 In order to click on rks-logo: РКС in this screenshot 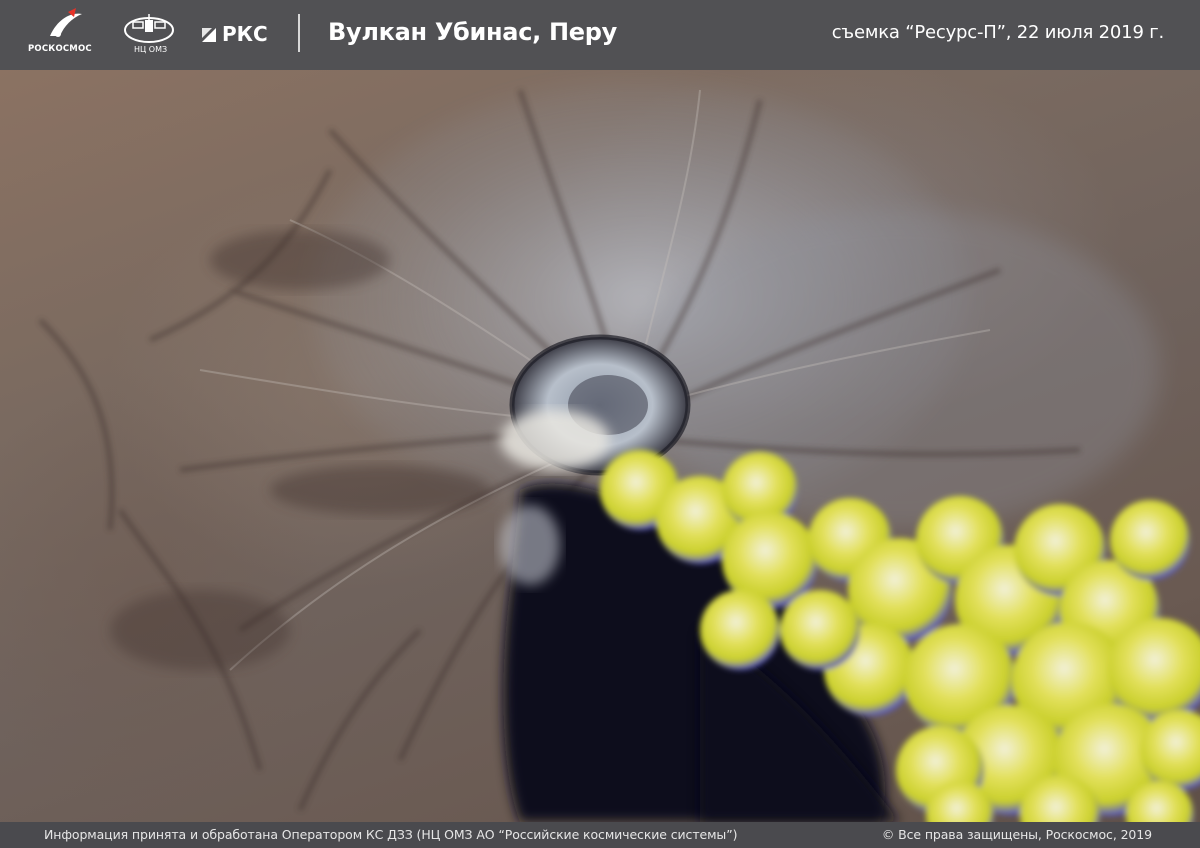, I will do `click(240, 35)`.